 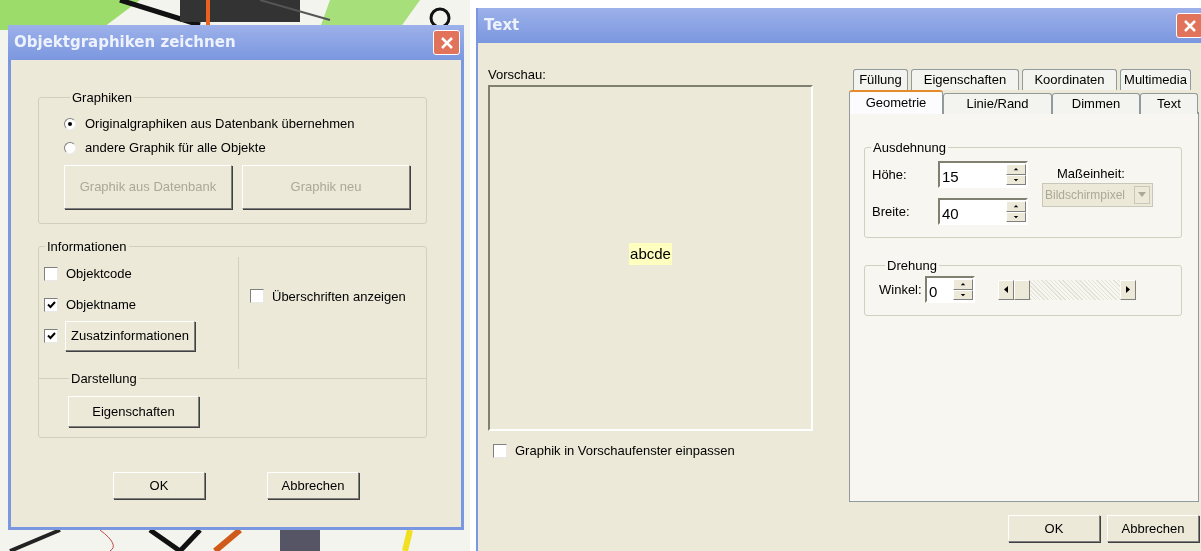 What do you see at coordinates (983, 211) in the screenshot?
I see `spin-field: 40` at bounding box center [983, 211].